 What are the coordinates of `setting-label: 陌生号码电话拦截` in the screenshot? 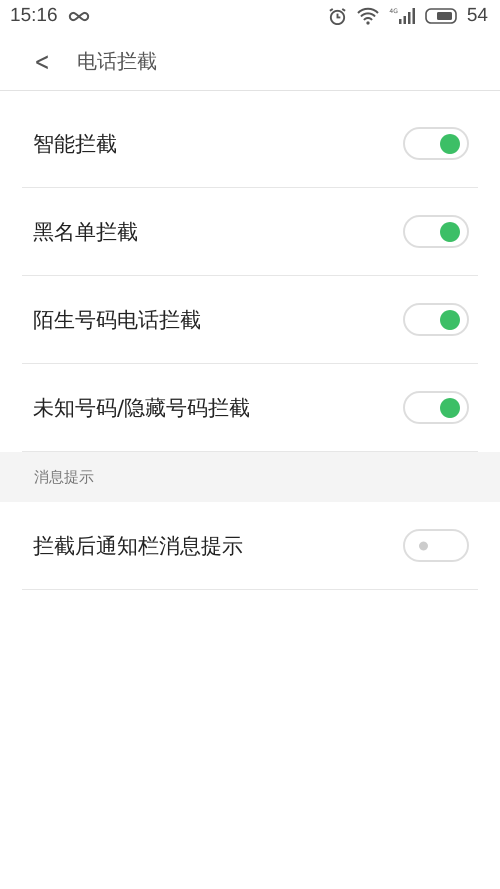 It's located at (117, 320).